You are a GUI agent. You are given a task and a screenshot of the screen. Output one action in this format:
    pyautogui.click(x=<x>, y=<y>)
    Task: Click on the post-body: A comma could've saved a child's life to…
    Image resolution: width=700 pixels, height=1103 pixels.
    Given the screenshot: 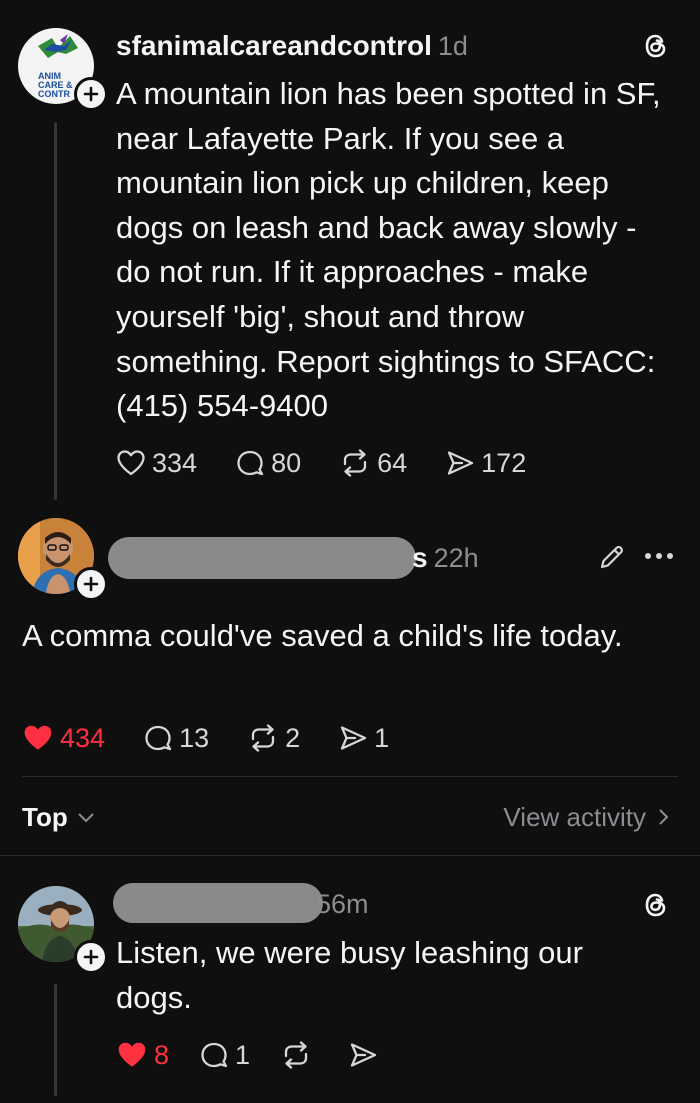 What is the action you would take?
    pyautogui.click(x=322, y=635)
    